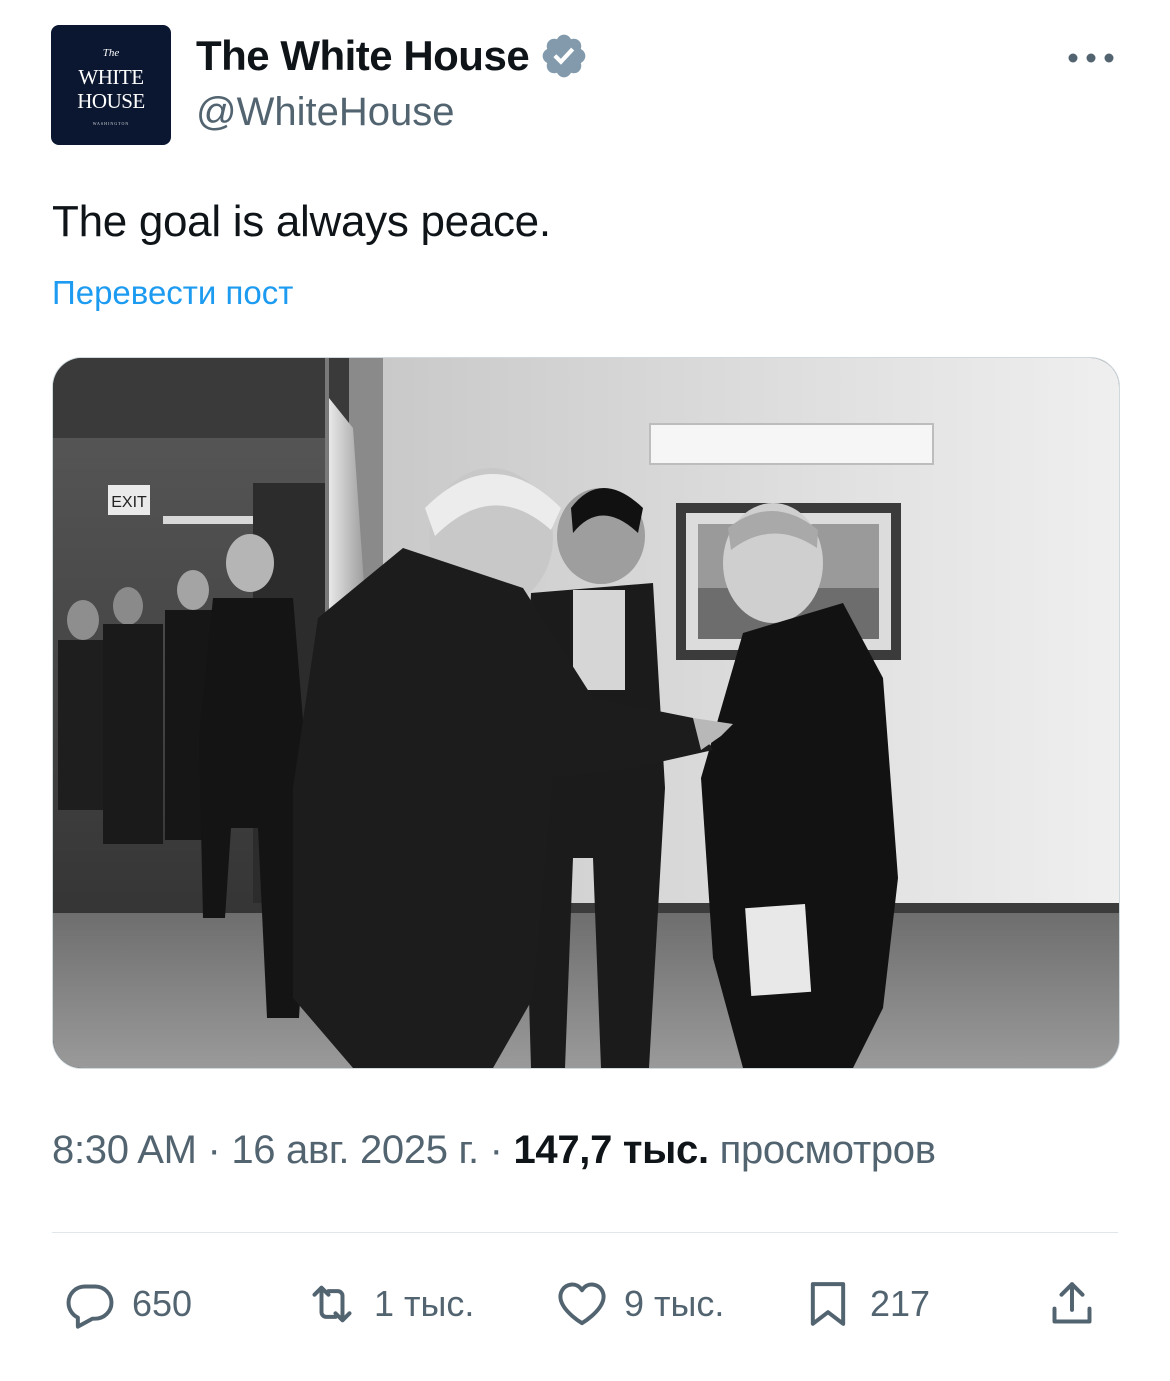 The height and width of the screenshot is (1381, 1170). Describe the element at coordinates (129, 502) in the screenshot. I see `exit-sign: EXIT` at that location.